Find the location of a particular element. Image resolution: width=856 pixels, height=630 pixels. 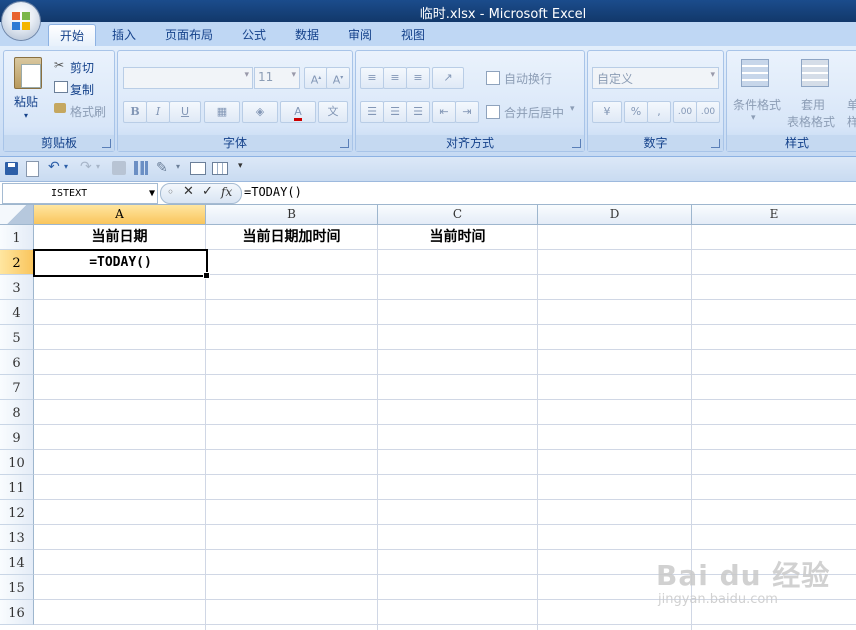

align-center-button: ☰ is located at coordinates (395, 112).